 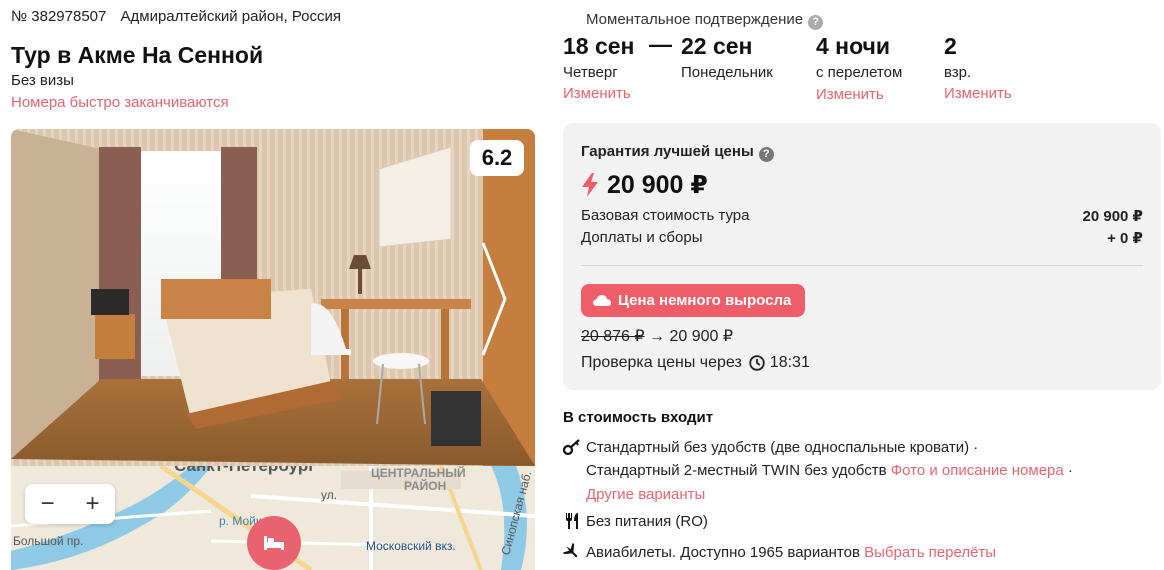 I want to click on tour-meta: № 382978507 Адмиралтейский район, Россия, so click(x=176, y=16).